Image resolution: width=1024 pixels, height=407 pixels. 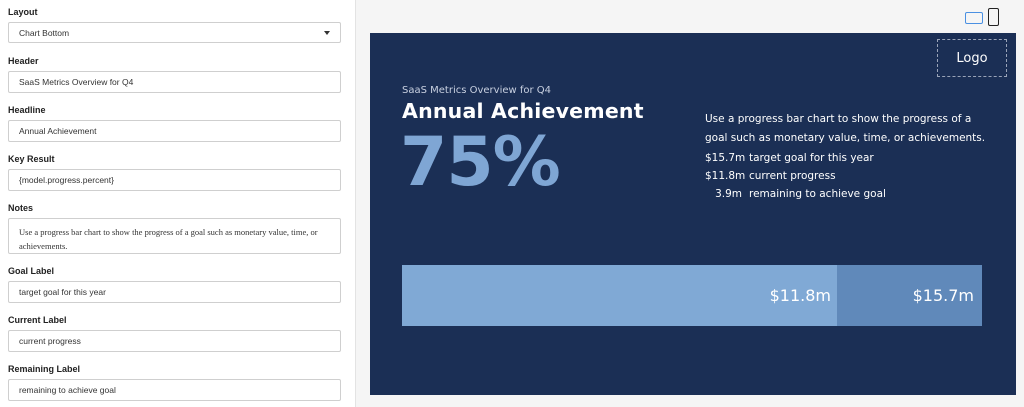 I want to click on layout-label: Layout, so click(x=23, y=12).